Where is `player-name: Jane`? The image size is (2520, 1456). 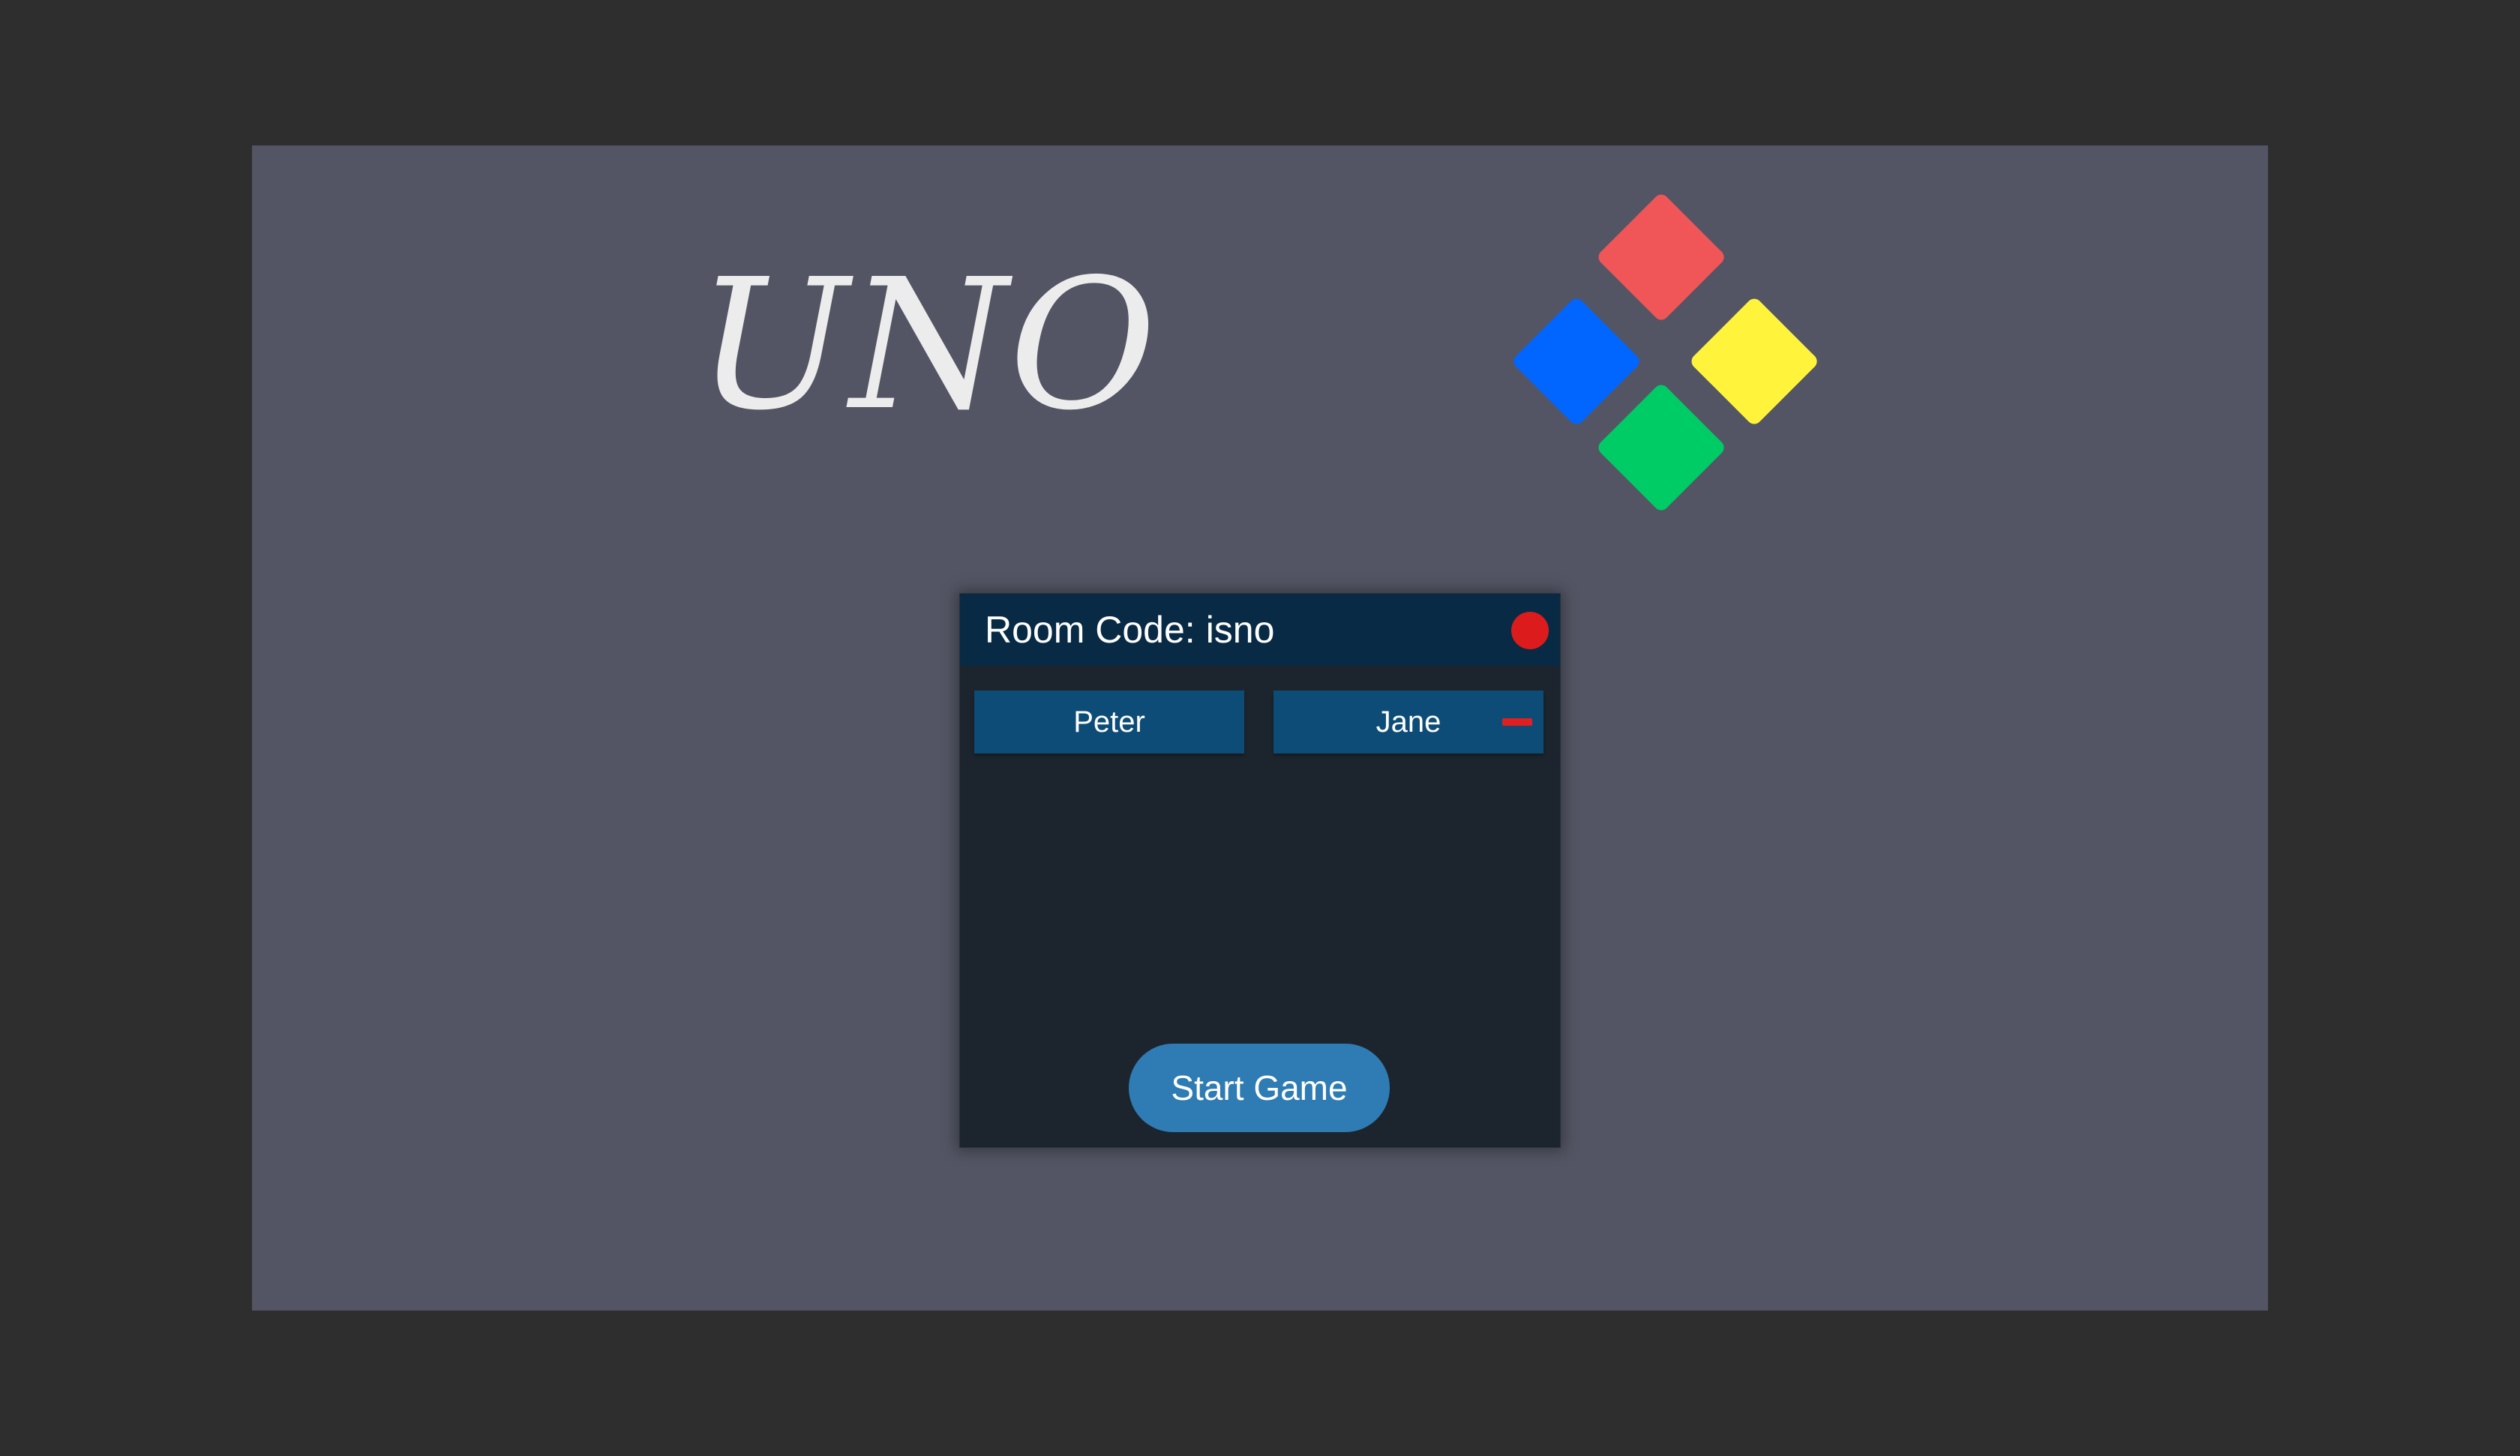 player-name: Jane is located at coordinates (1409, 722).